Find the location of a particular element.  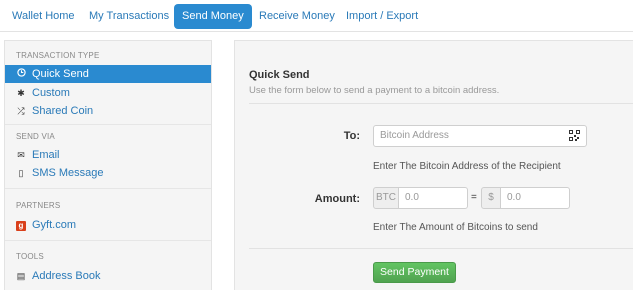

amount-label: Amount: is located at coordinates (337, 199).